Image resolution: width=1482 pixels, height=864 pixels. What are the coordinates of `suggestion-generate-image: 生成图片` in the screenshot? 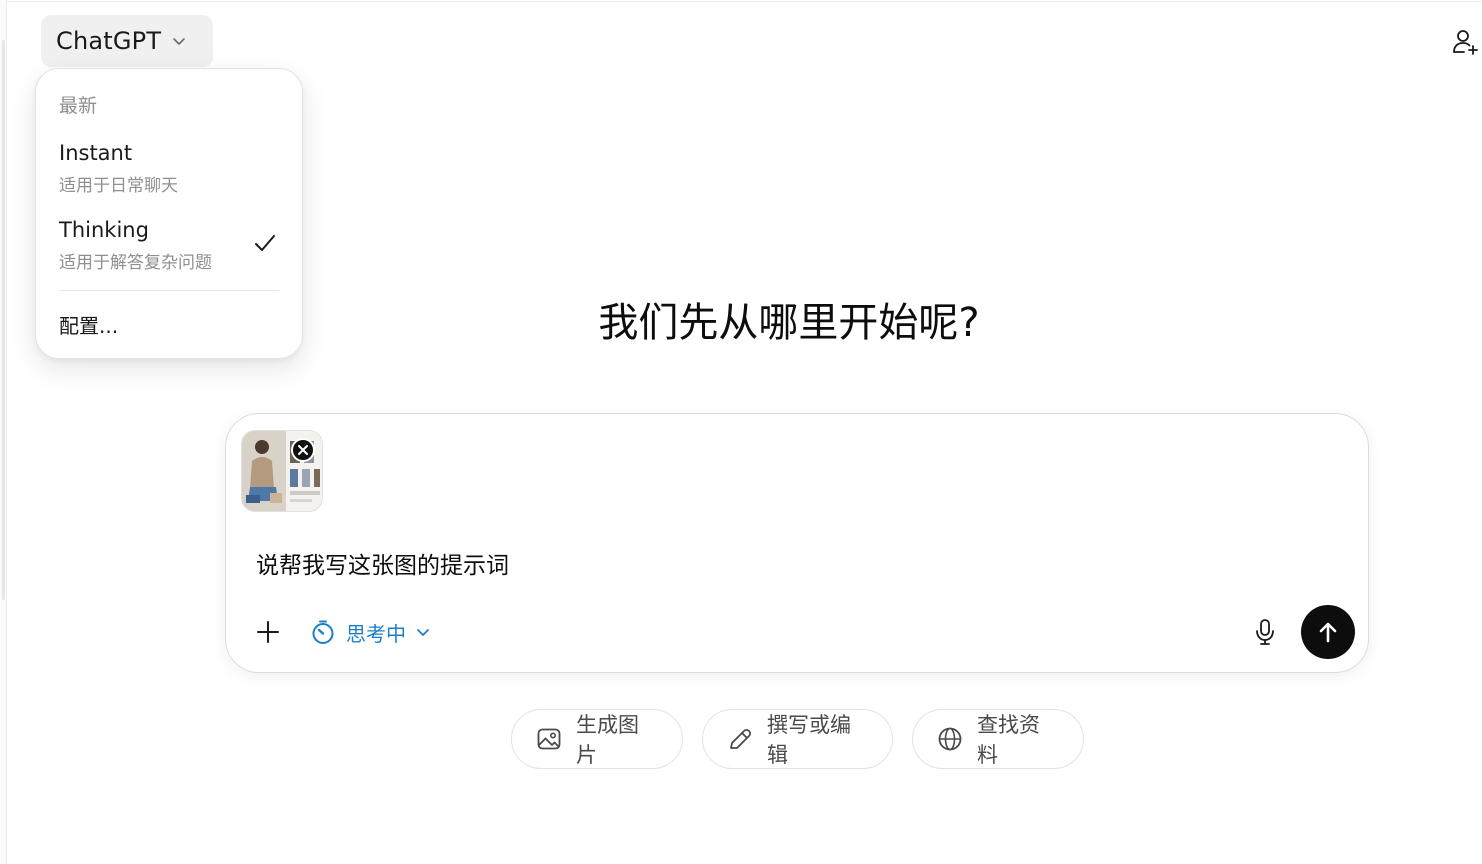 It's located at (597, 739).